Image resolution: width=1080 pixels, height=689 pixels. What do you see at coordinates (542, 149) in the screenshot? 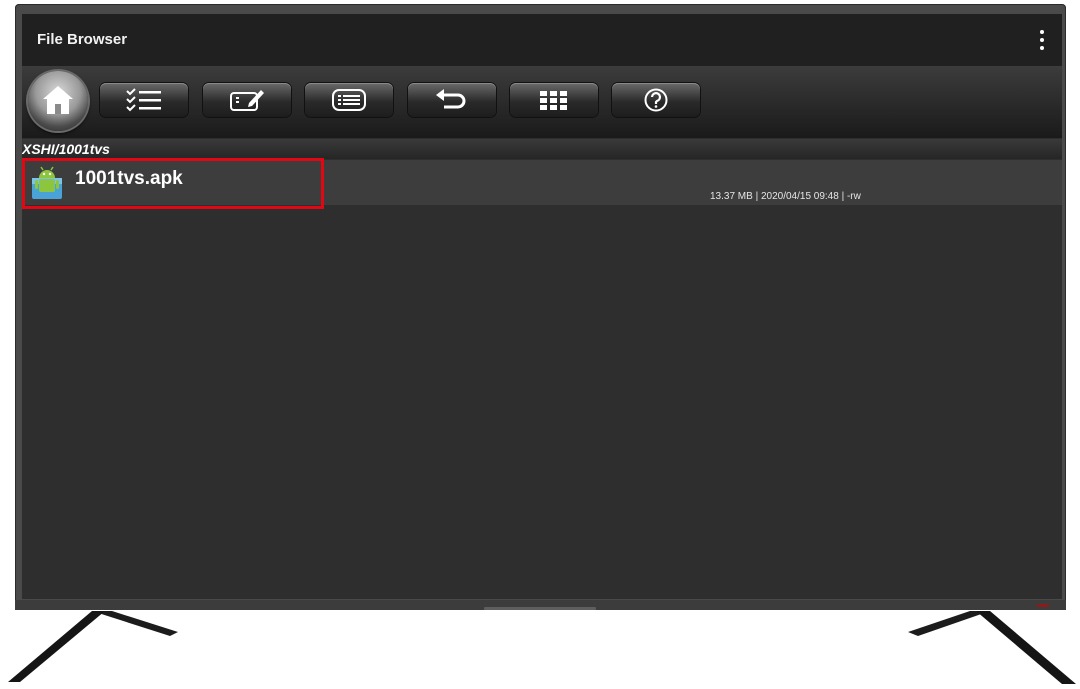
I see `path-bar: XSHI/1001tvs` at bounding box center [542, 149].